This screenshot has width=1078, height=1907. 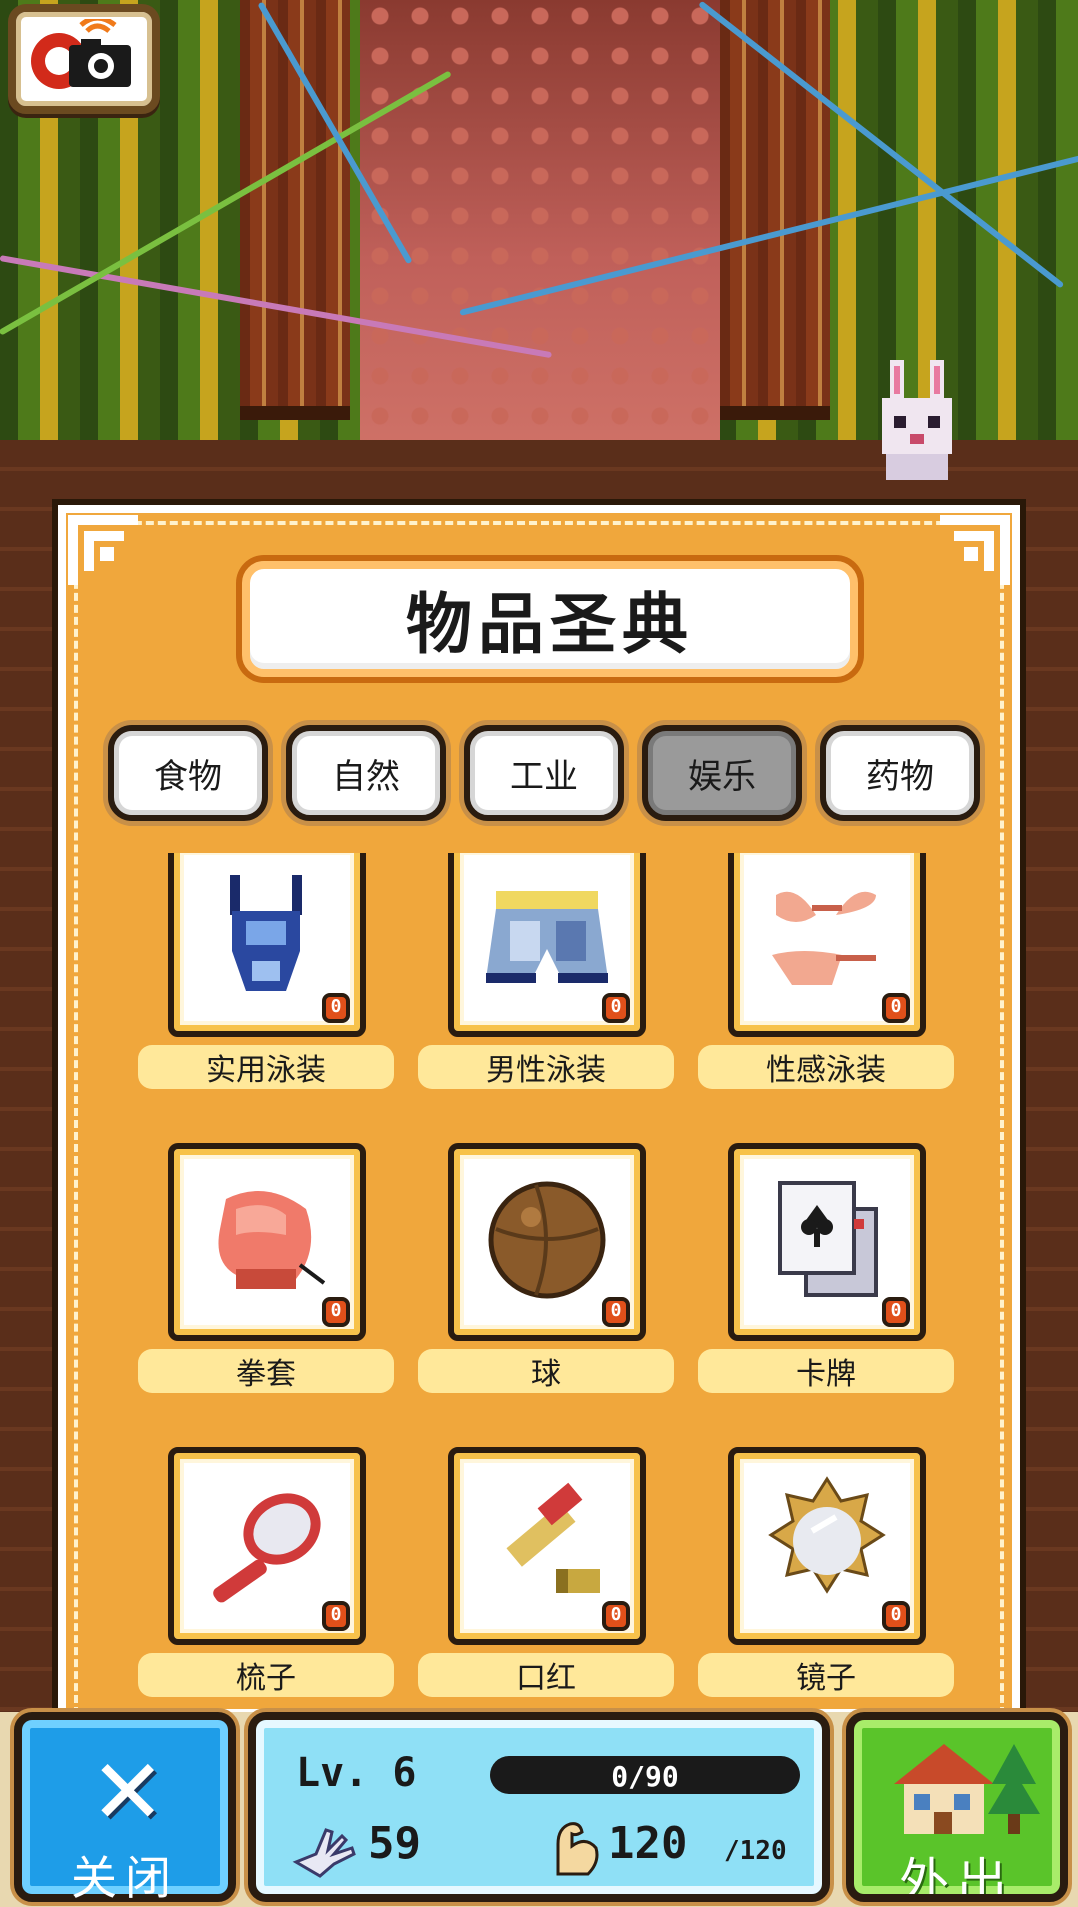 I want to click on item-card: 0 男性泳装, so click(x=548, y=971).